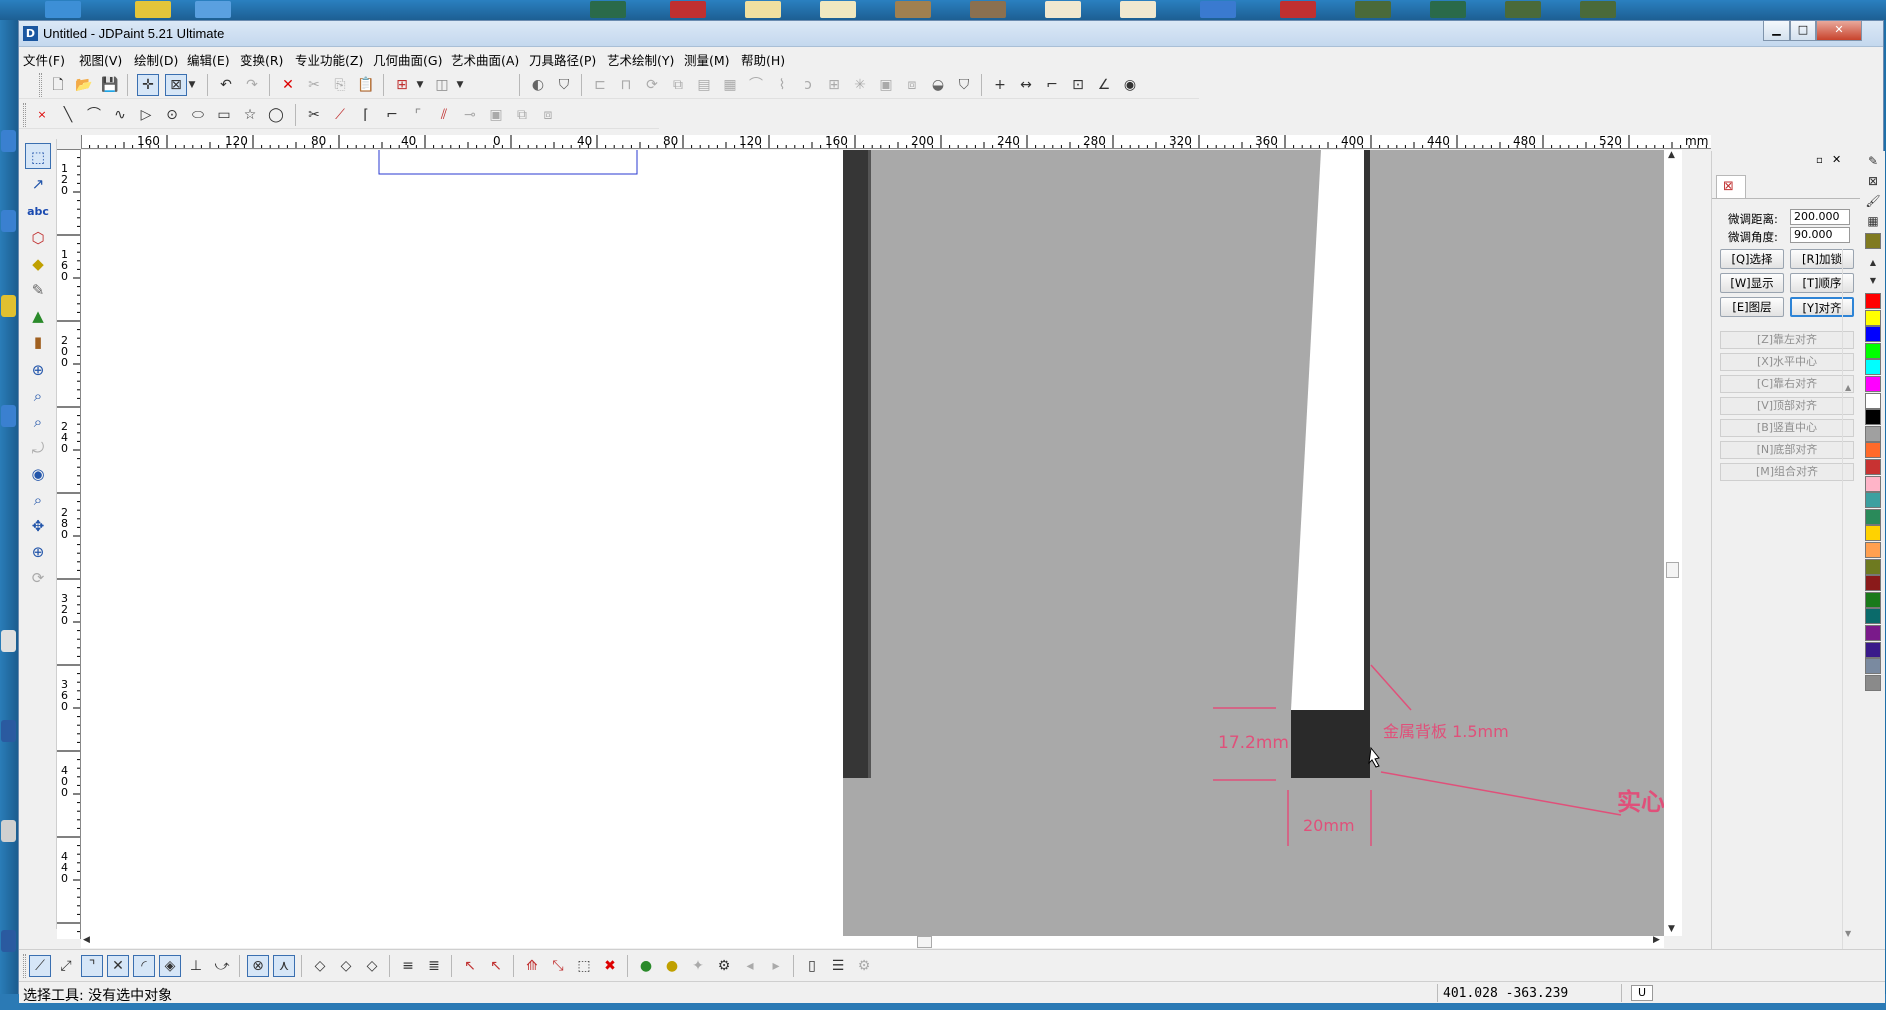 This screenshot has height=1010, width=1886. I want to click on grid-icon: ▦, so click(1873, 221).